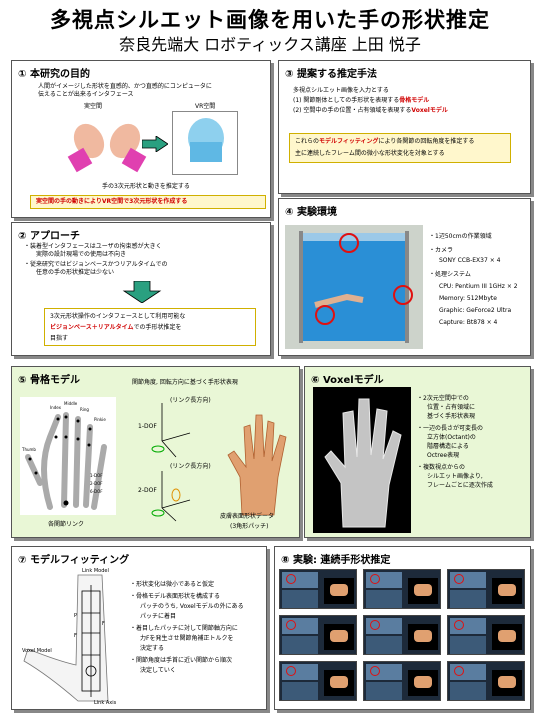 Image resolution: width=540 pixels, height=720 pixels. Describe the element at coordinates (354, 287) in the screenshot. I see `experiment-photo` at that location.